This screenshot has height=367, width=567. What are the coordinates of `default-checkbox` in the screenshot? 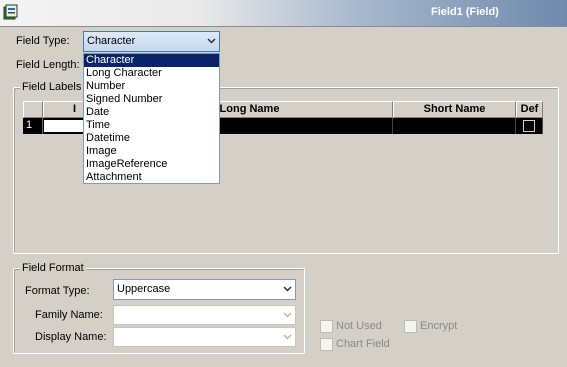 It's located at (529, 126).